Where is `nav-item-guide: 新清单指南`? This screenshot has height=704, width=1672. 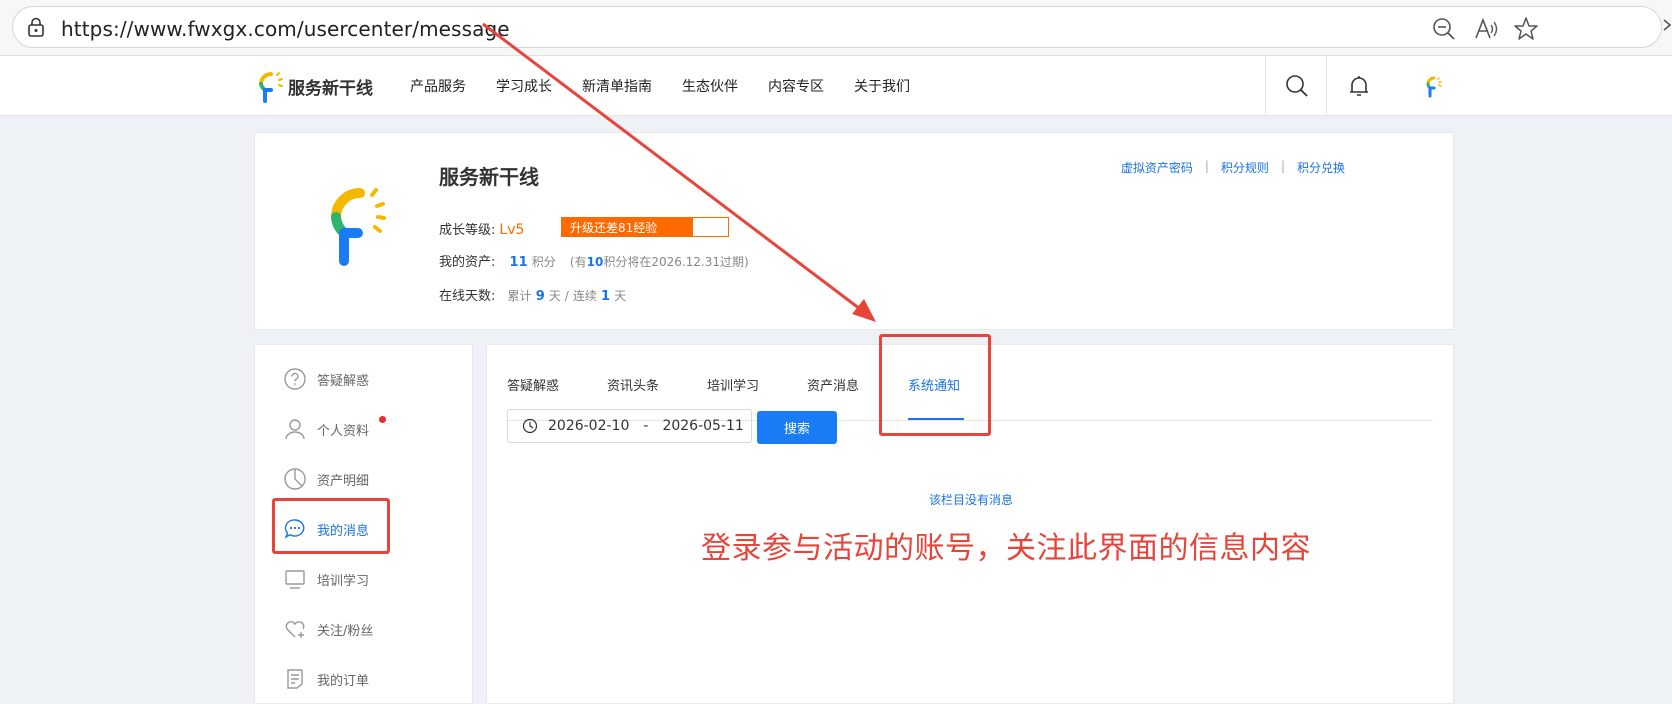 nav-item-guide: 新清单指南 is located at coordinates (617, 86).